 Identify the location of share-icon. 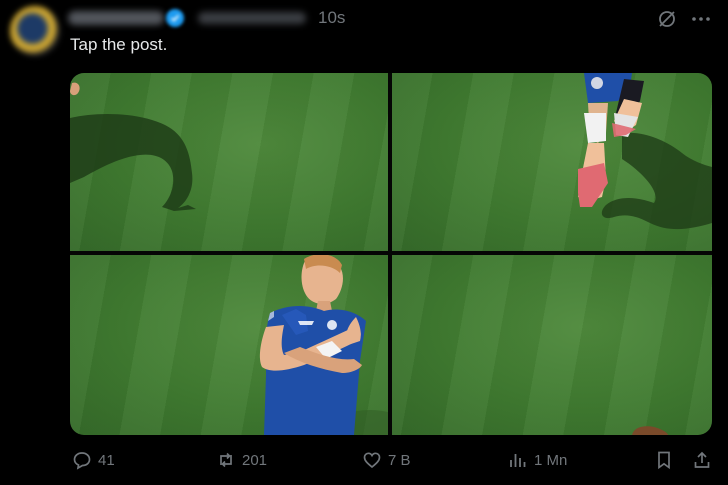
(702, 459).